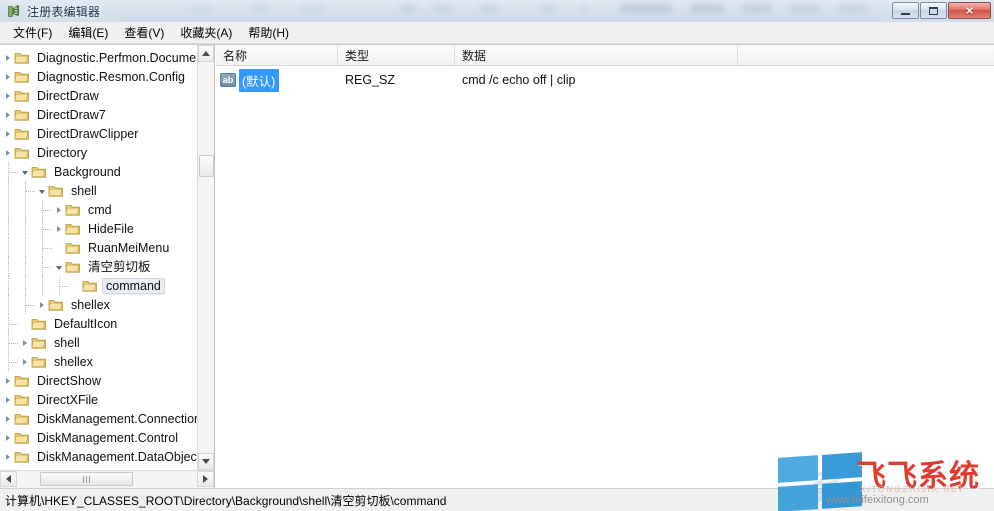 Image resolution: width=994 pixels, height=511 pixels. What do you see at coordinates (69, 380) in the screenshot?
I see `tree-item-label: DirectShow` at bounding box center [69, 380].